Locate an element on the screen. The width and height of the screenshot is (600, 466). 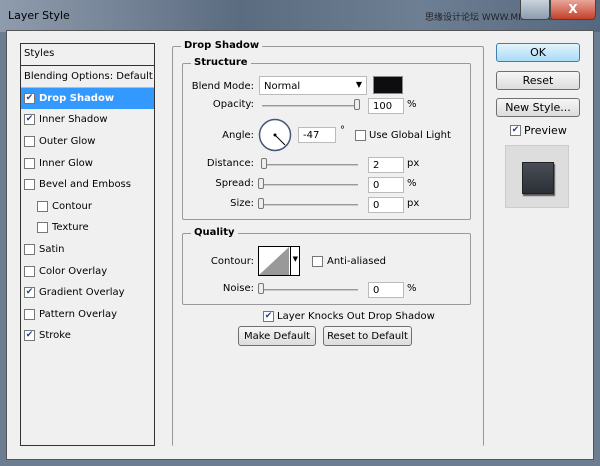
contour-picker: ▼ is located at coordinates (279, 261).